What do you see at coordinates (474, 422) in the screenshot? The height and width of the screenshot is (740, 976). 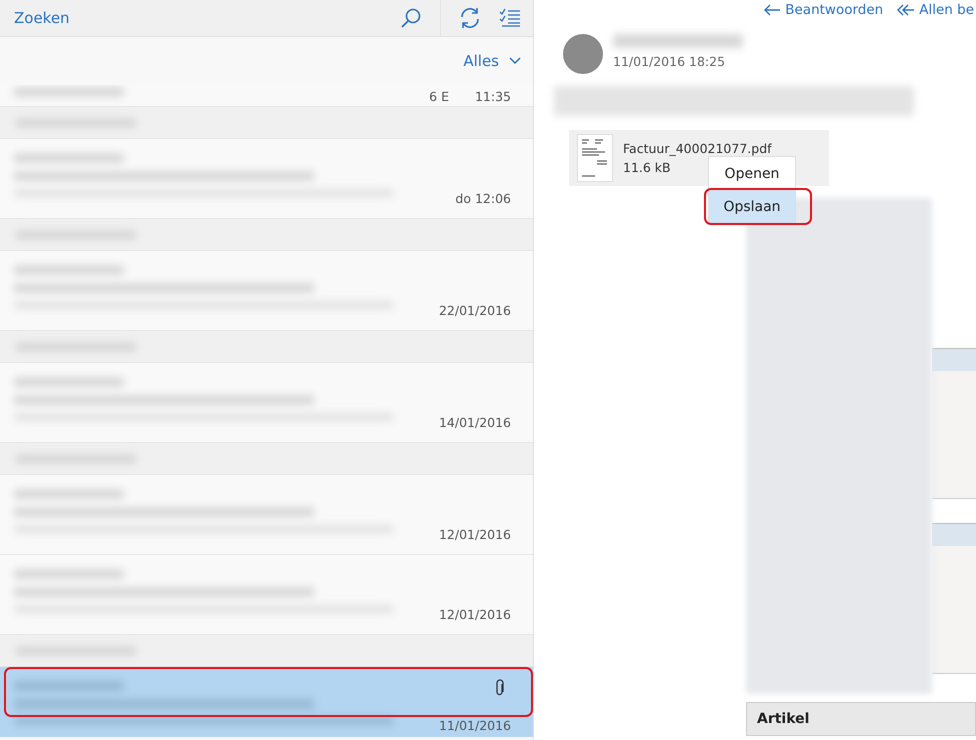 I see `message-time: 14/01/2016` at bounding box center [474, 422].